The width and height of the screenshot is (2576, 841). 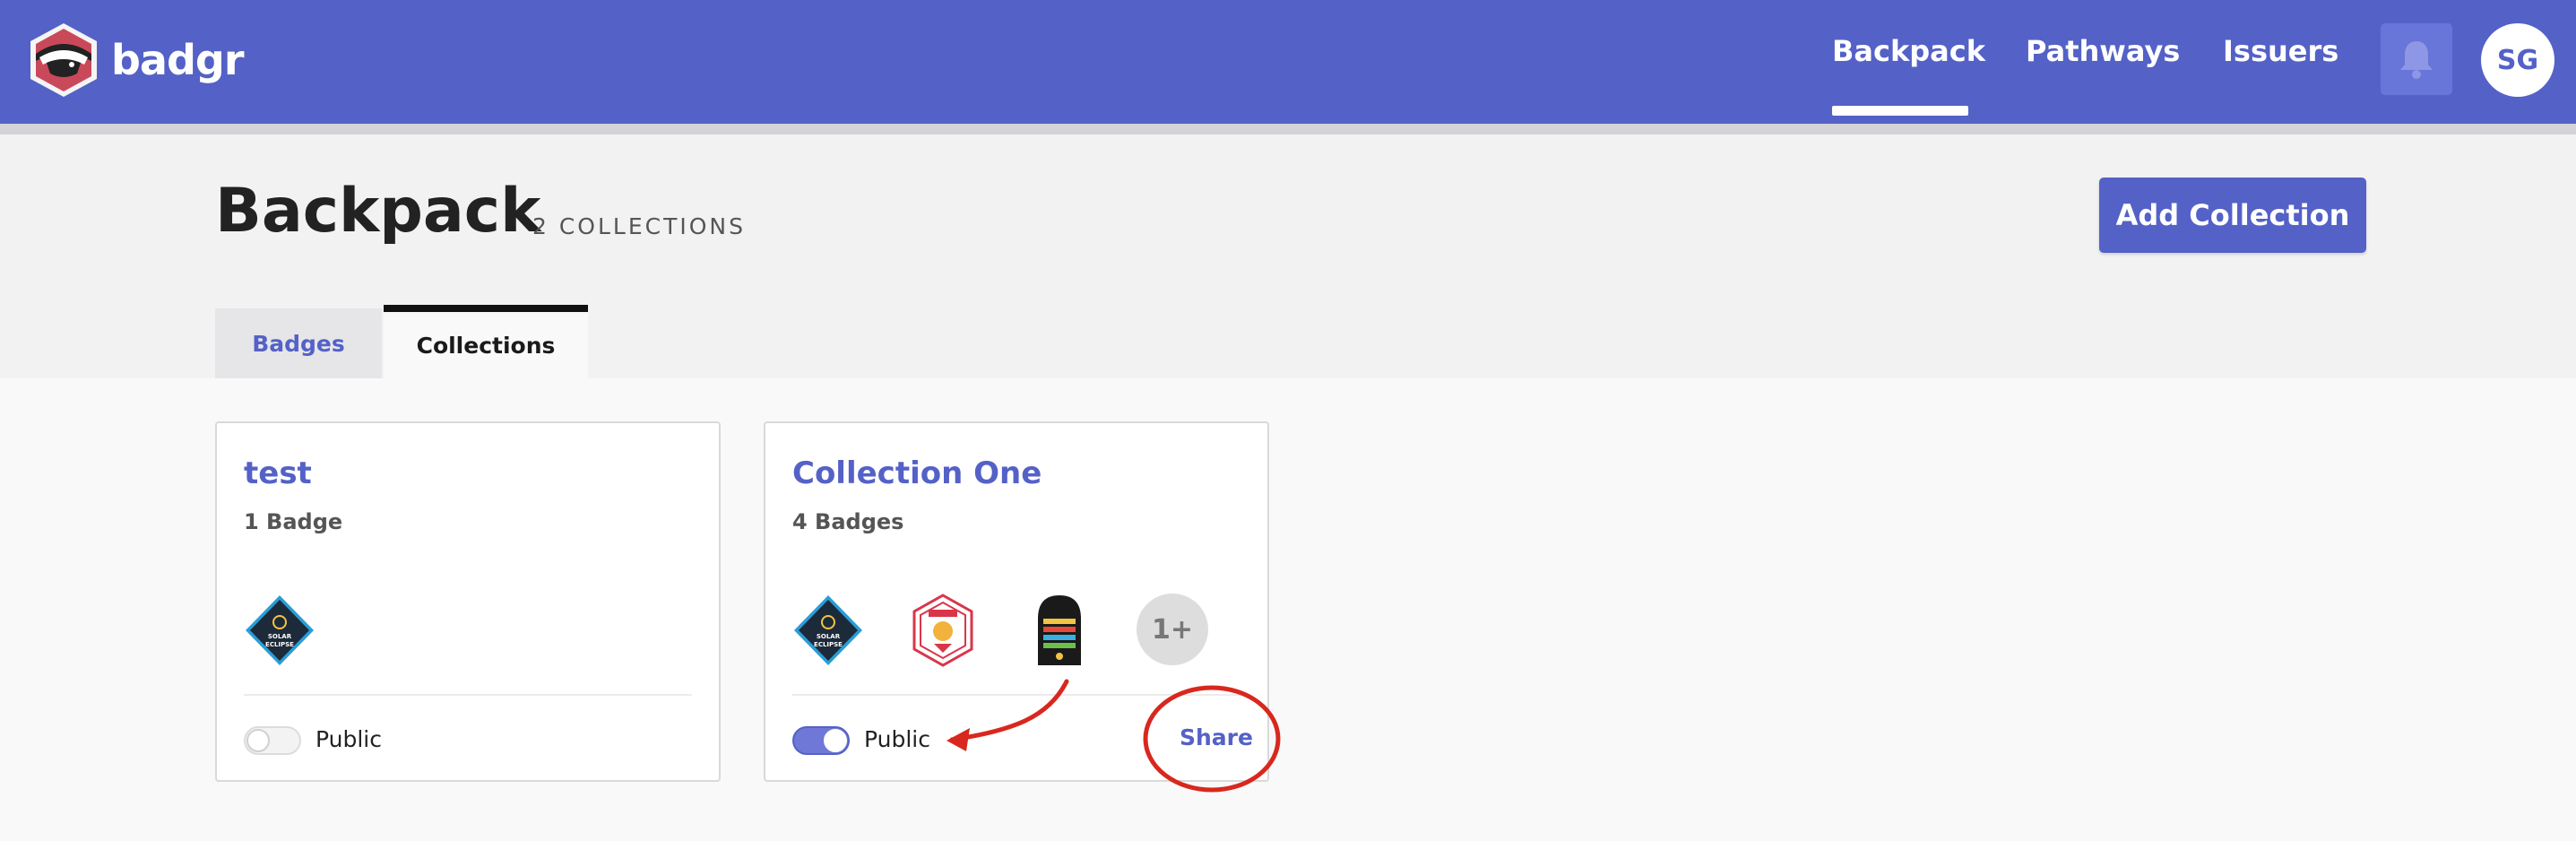 I want to click on collection-badge-count: 4 Badges, so click(x=848, y=521).